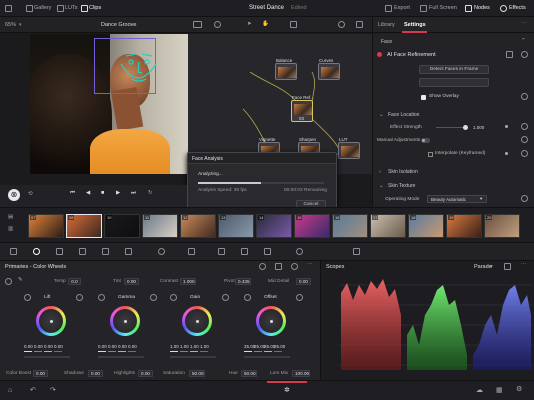 The height and width of the screenshot is (400, 534). What do you see at coordinates (191, 251) in the screenshot?
I see `tracker-tool-icon` at bounding box center [191, 251].